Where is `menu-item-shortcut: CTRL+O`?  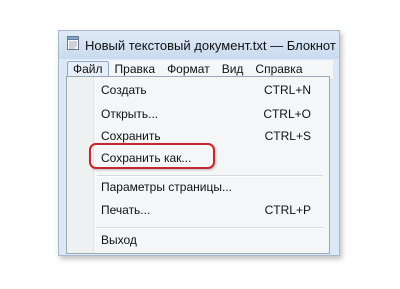
menu-item-shortcut: CTRL+O is located at coordinates (287, 114).